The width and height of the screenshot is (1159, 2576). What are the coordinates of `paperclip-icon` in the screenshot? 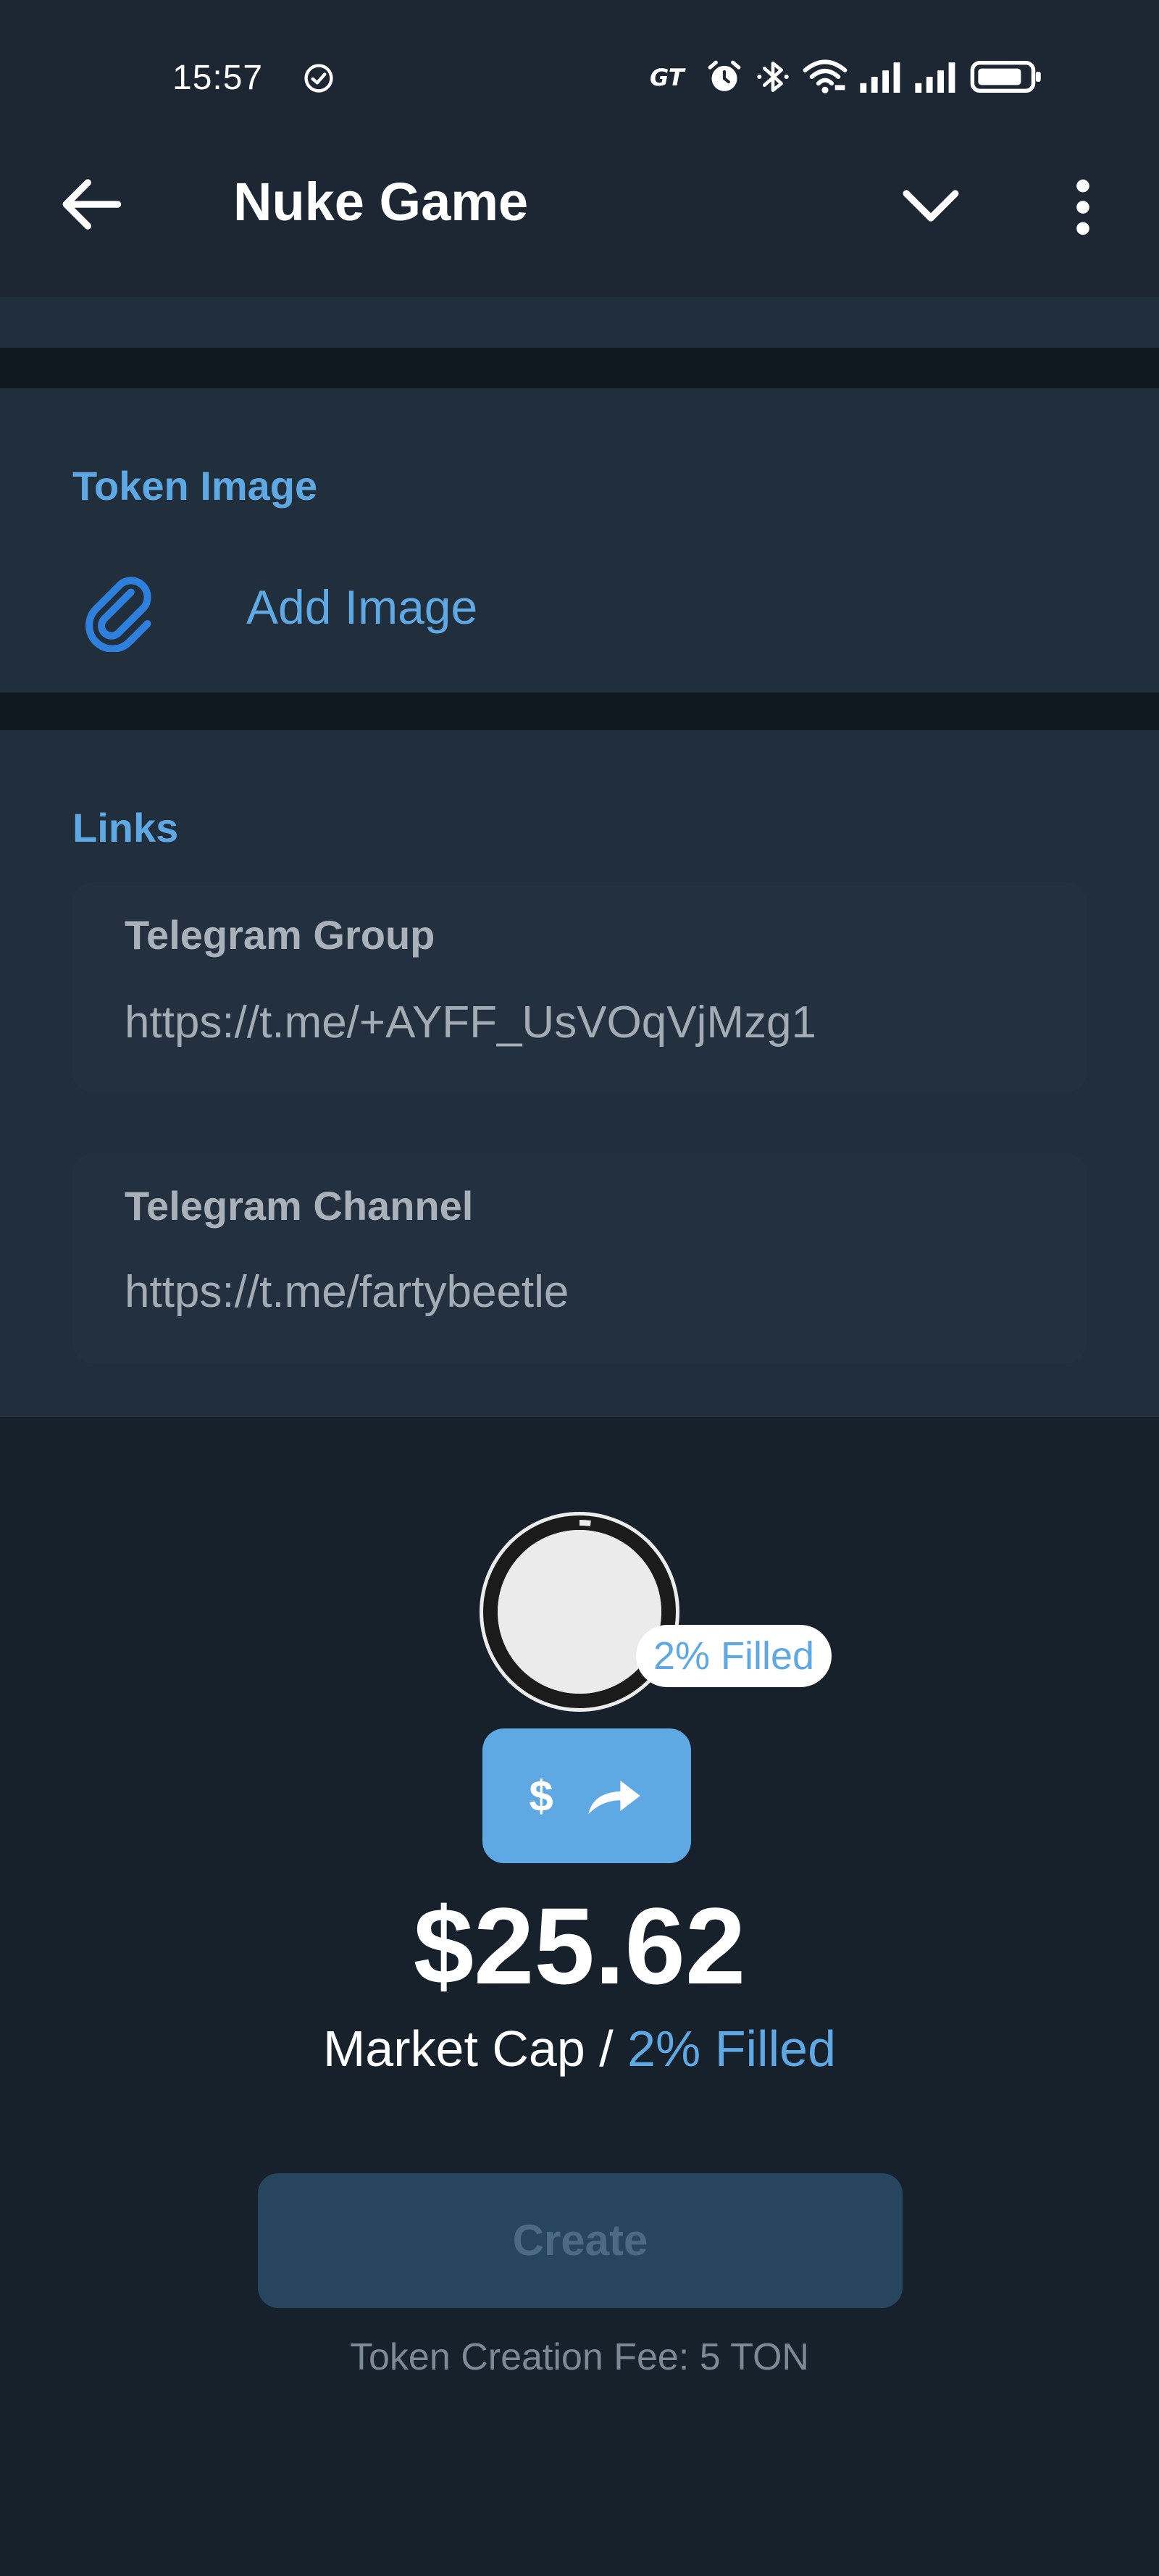 It's located at (121, 612).